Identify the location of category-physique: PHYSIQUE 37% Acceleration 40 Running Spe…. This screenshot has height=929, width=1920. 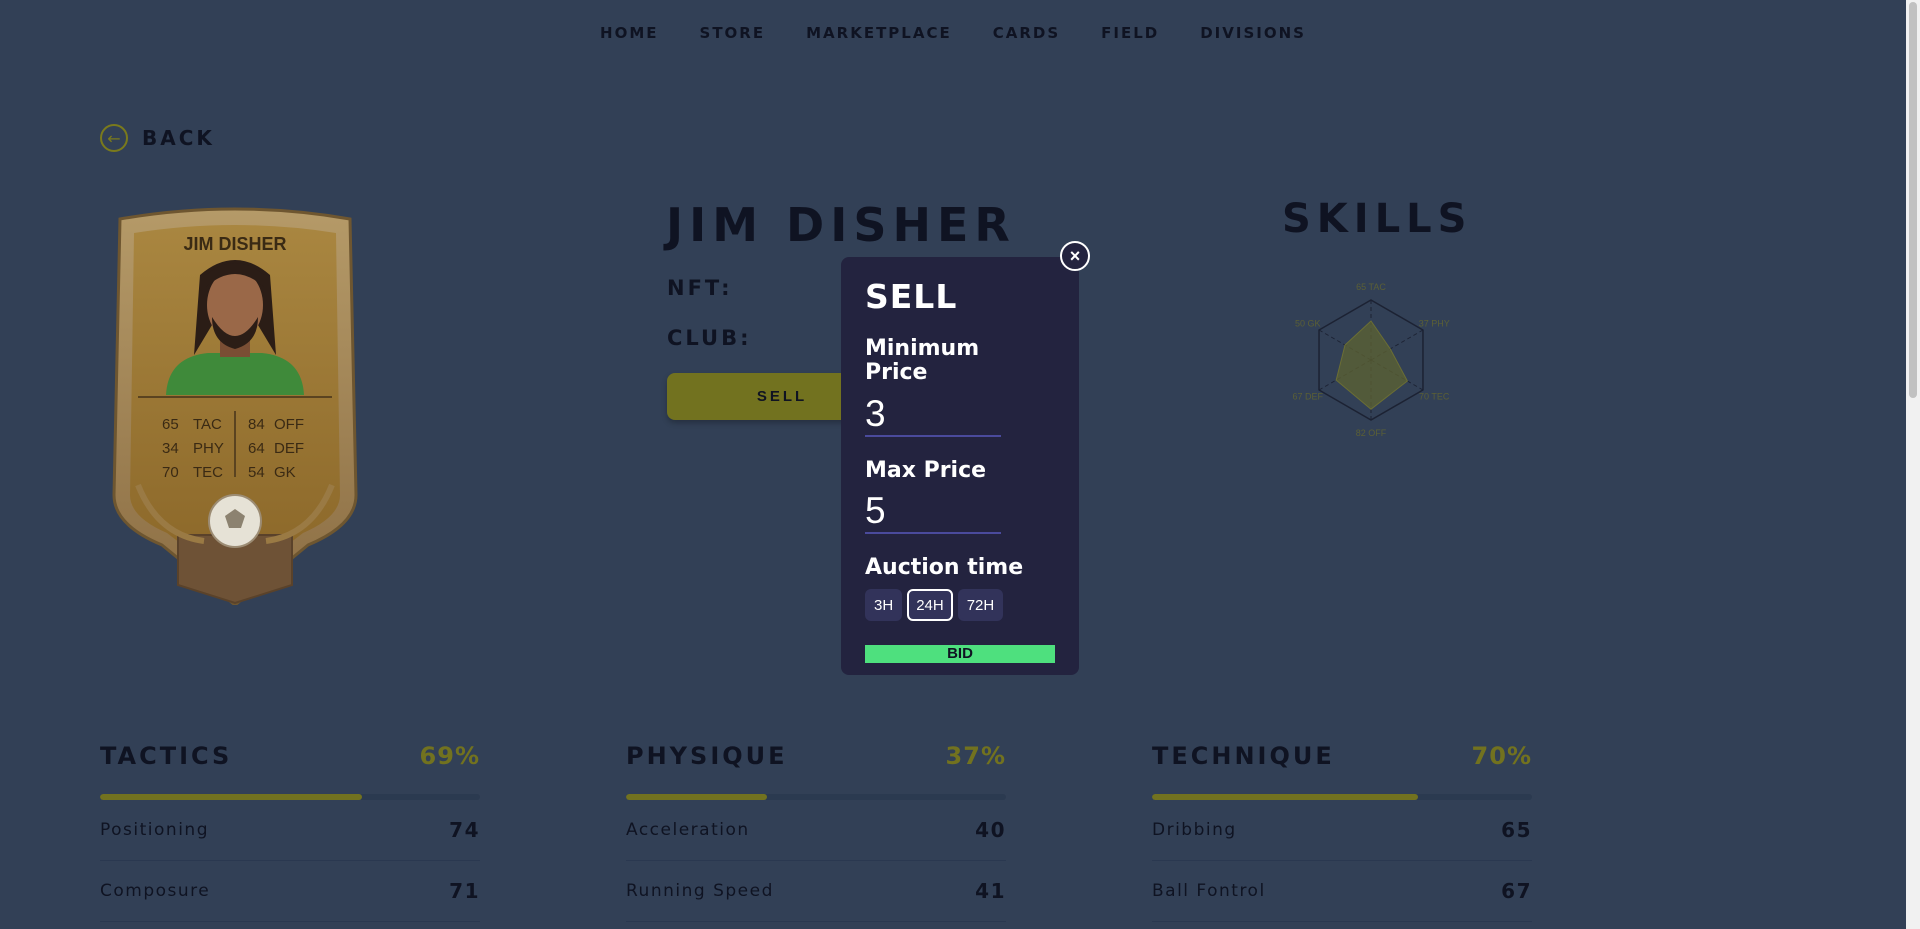
(816, 832).